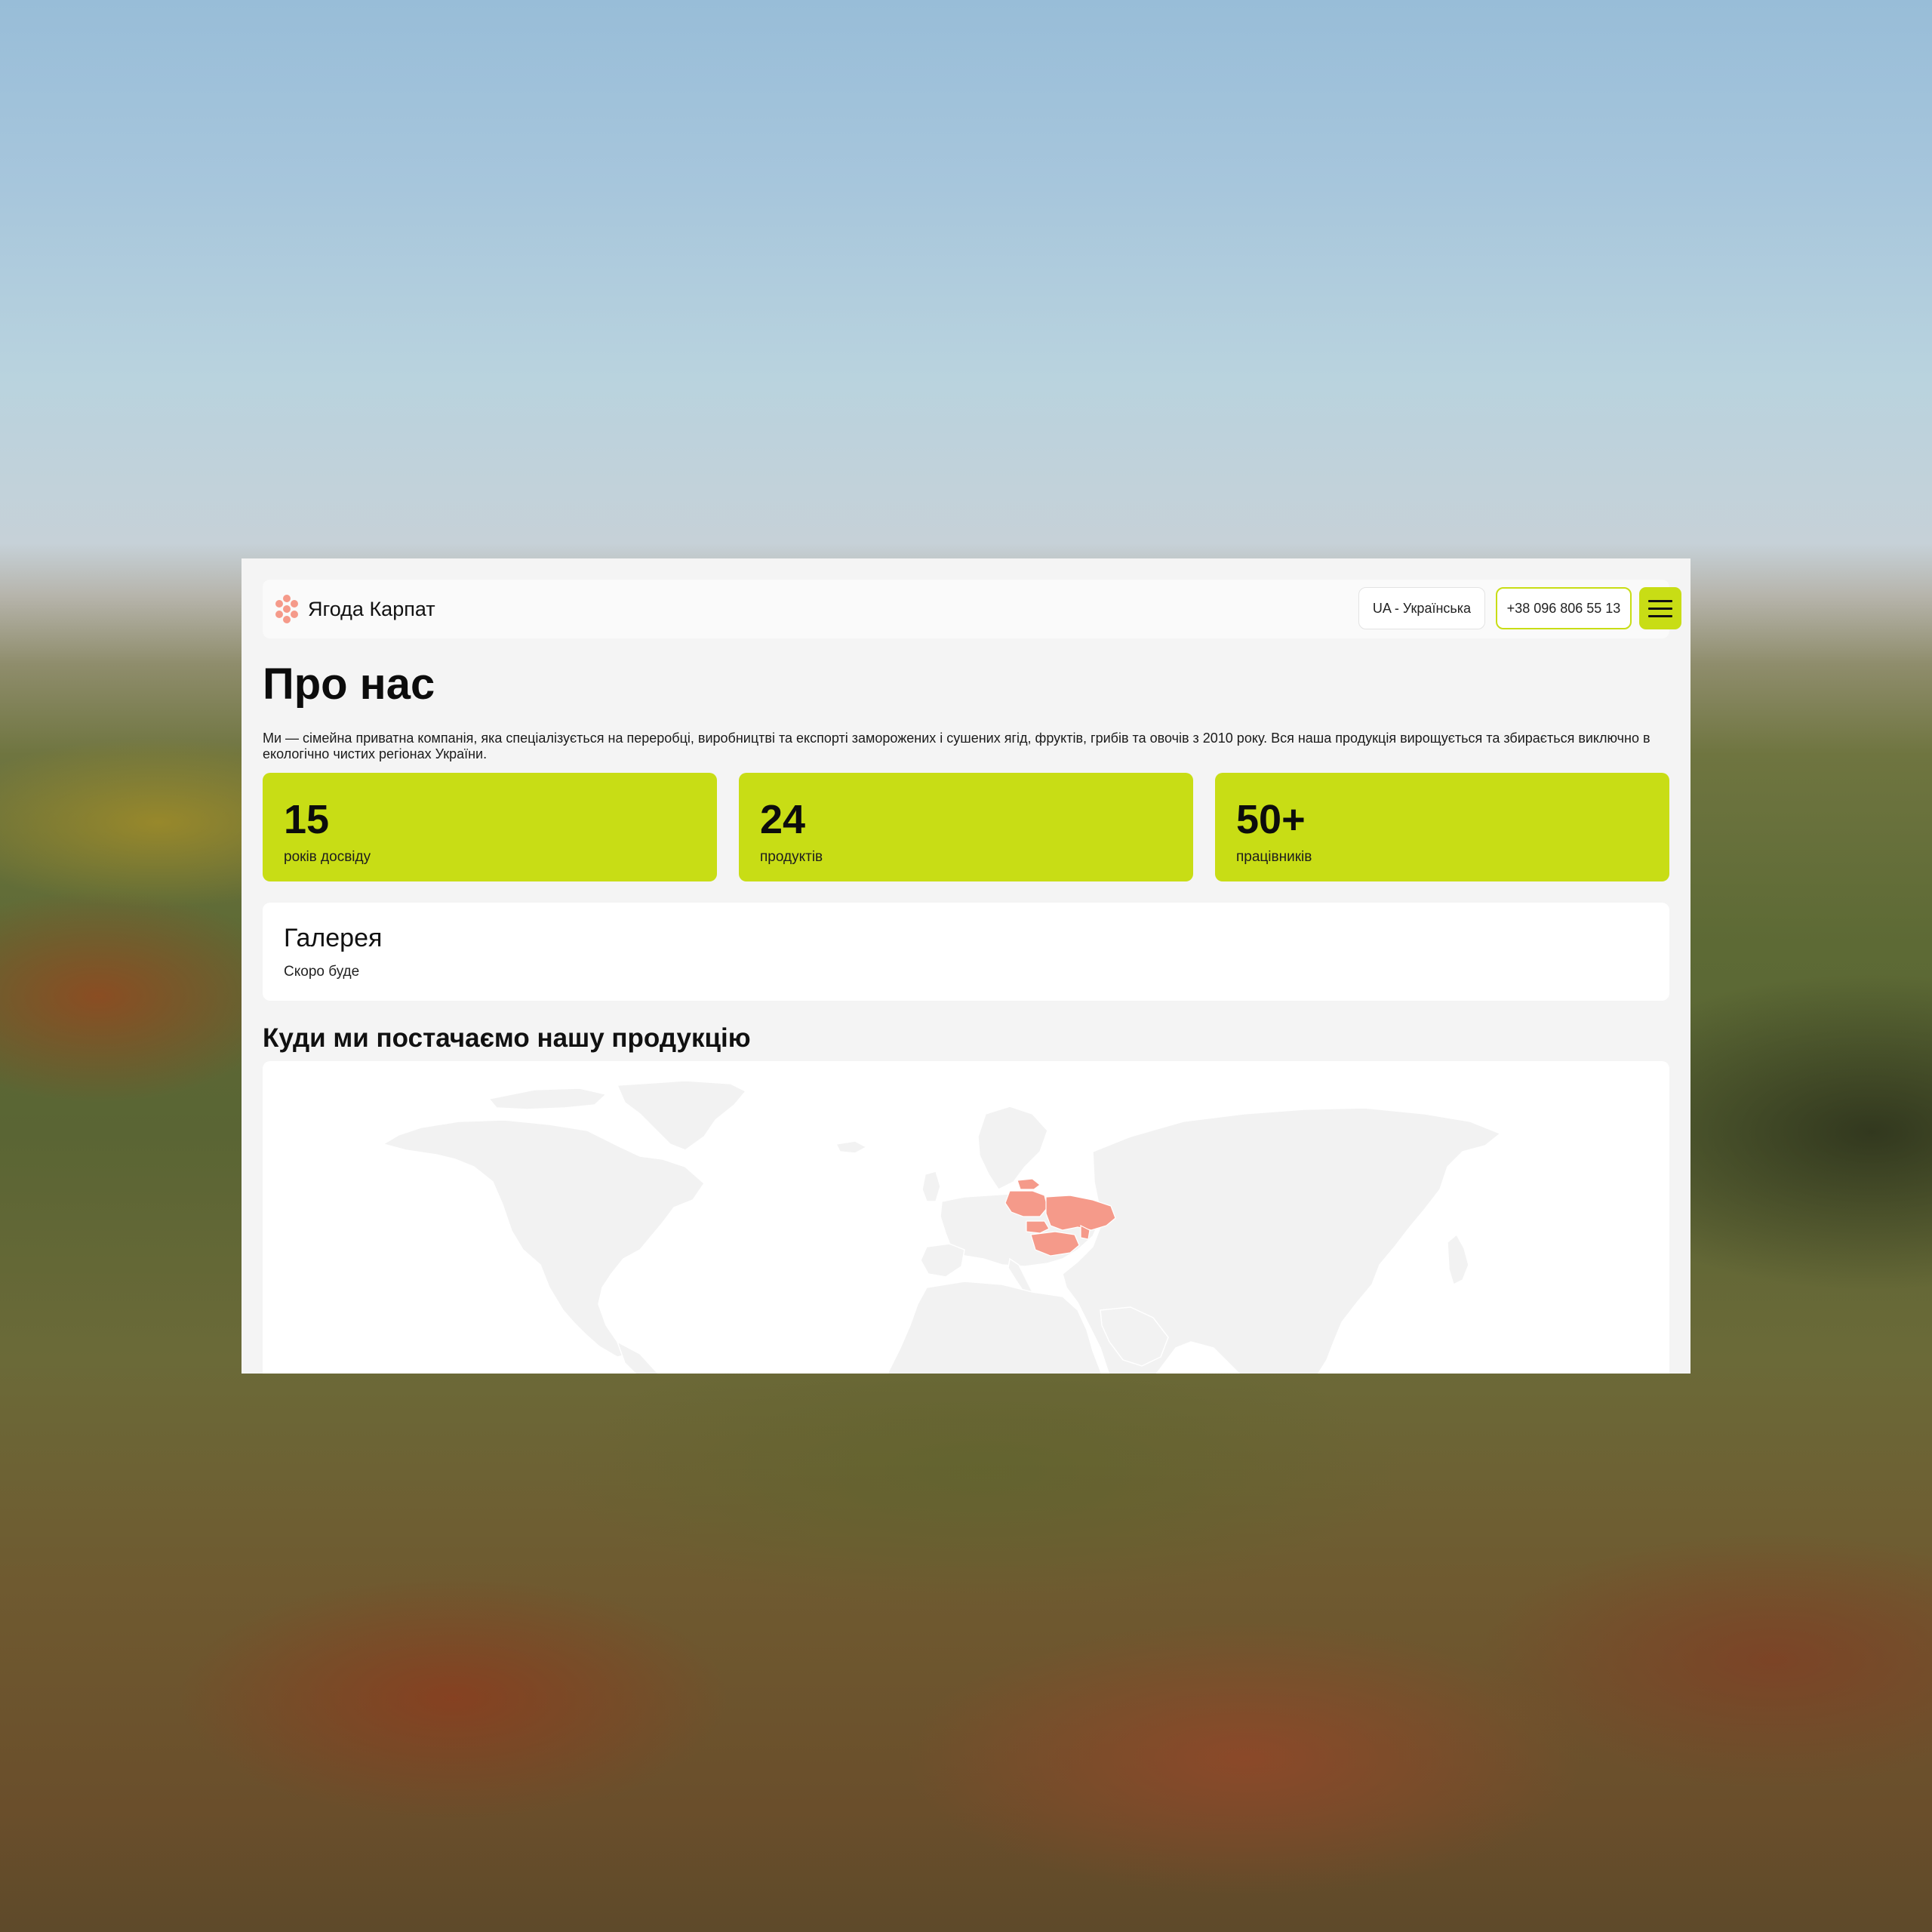 The width and height of the screenshot is (1932, 1932). Describe the element at coordinates (1271, 819) in the screenshot. I see `stat-value: 50+` at that location.